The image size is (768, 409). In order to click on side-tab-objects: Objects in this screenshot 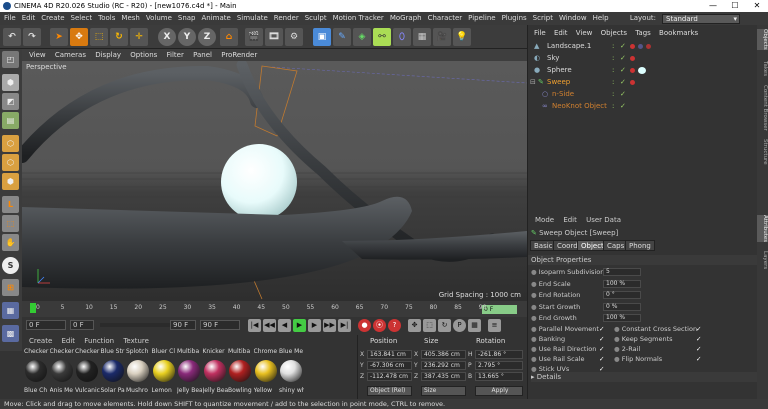, I will do `click(762, 39)`.